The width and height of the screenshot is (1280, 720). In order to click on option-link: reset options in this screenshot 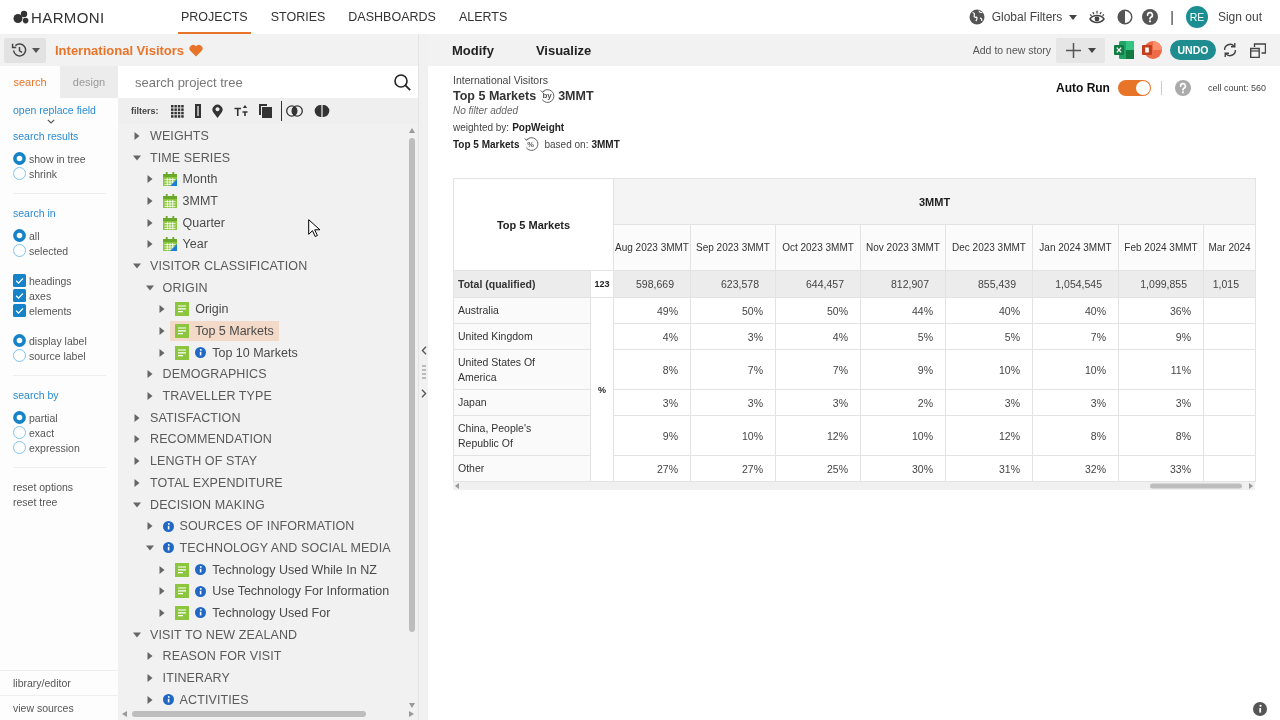, I will do `click(59, 487)`.